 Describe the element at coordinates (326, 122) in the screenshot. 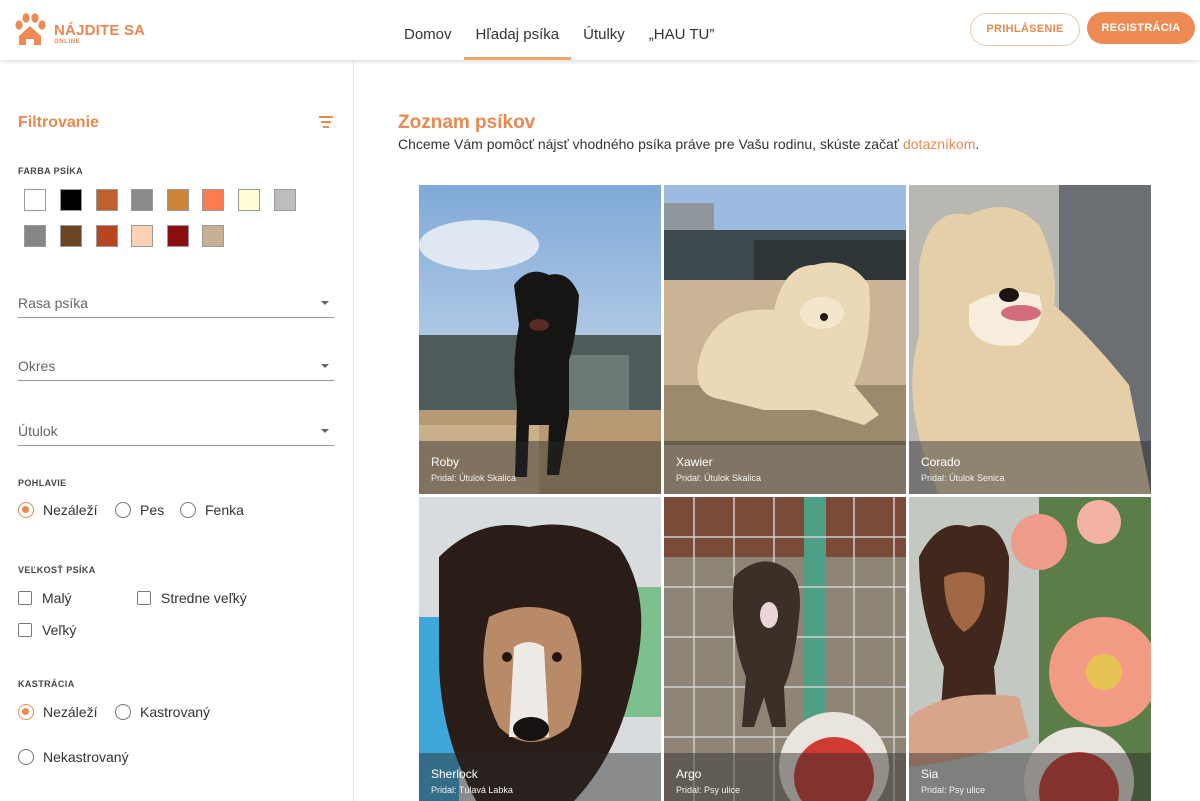

I see `filter-list-icon` at that location.